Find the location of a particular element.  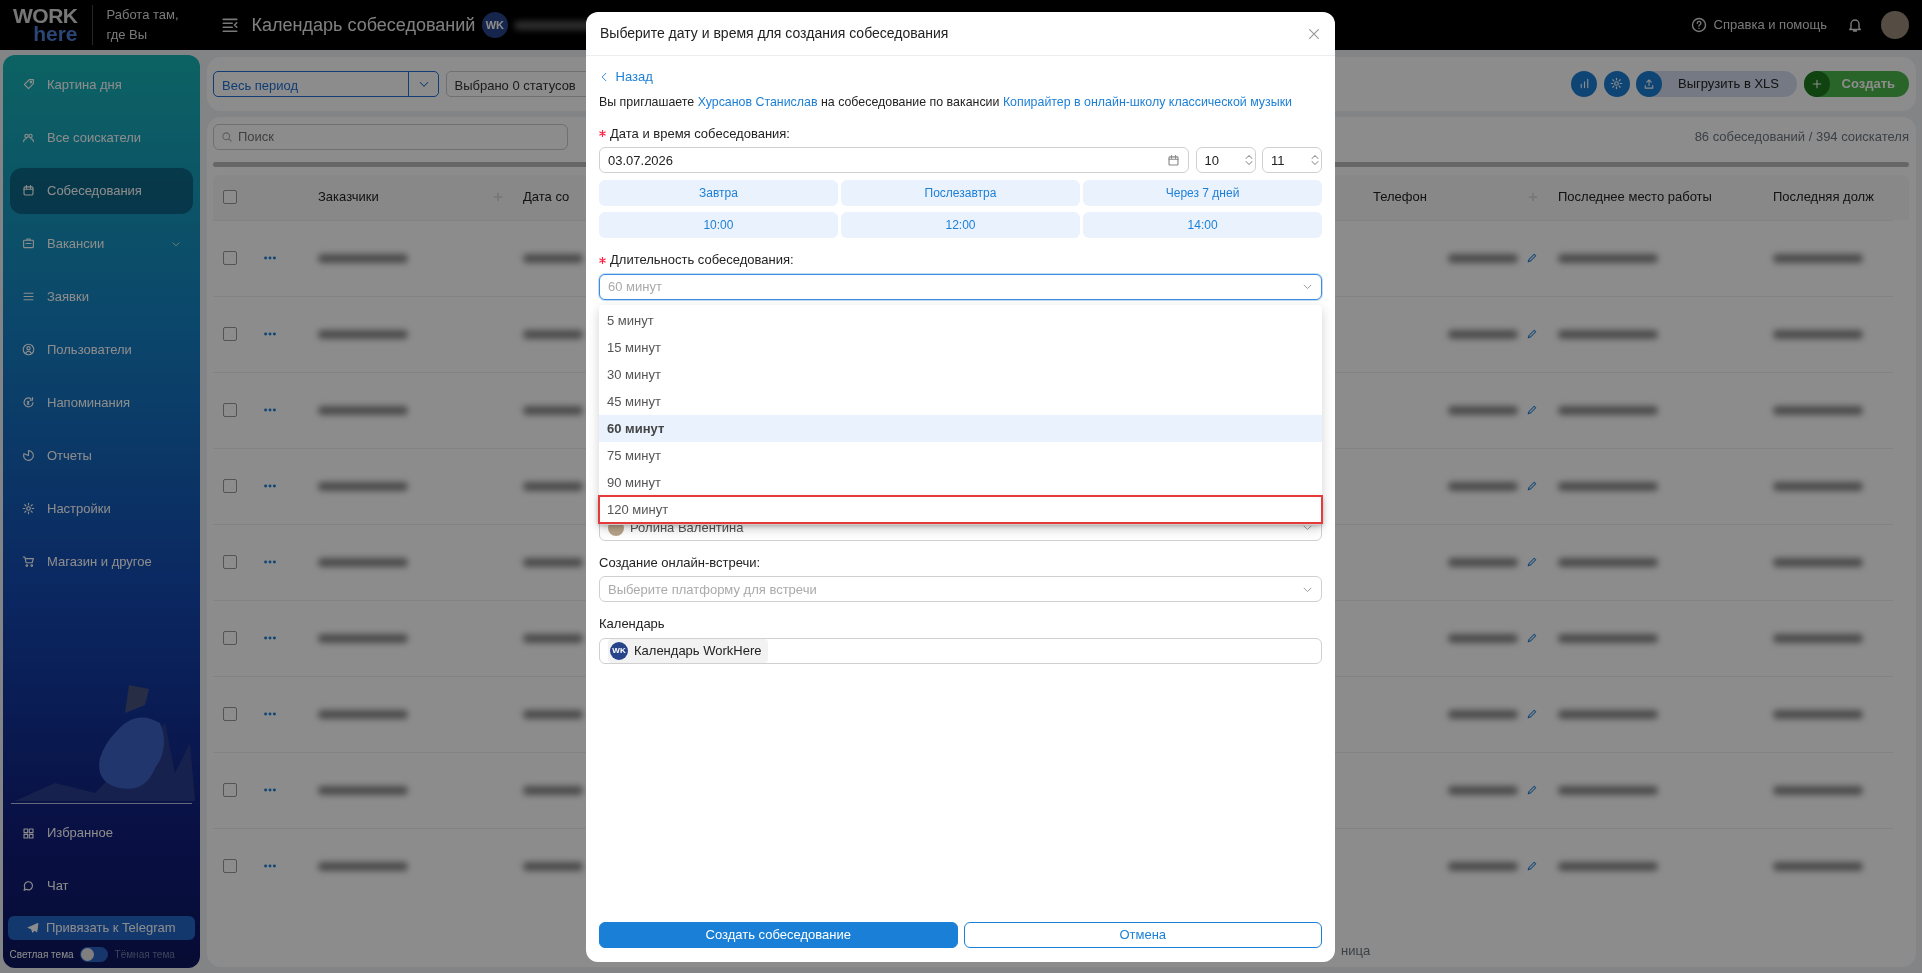

chevron-left-icon is located at coordinates (604, 77).